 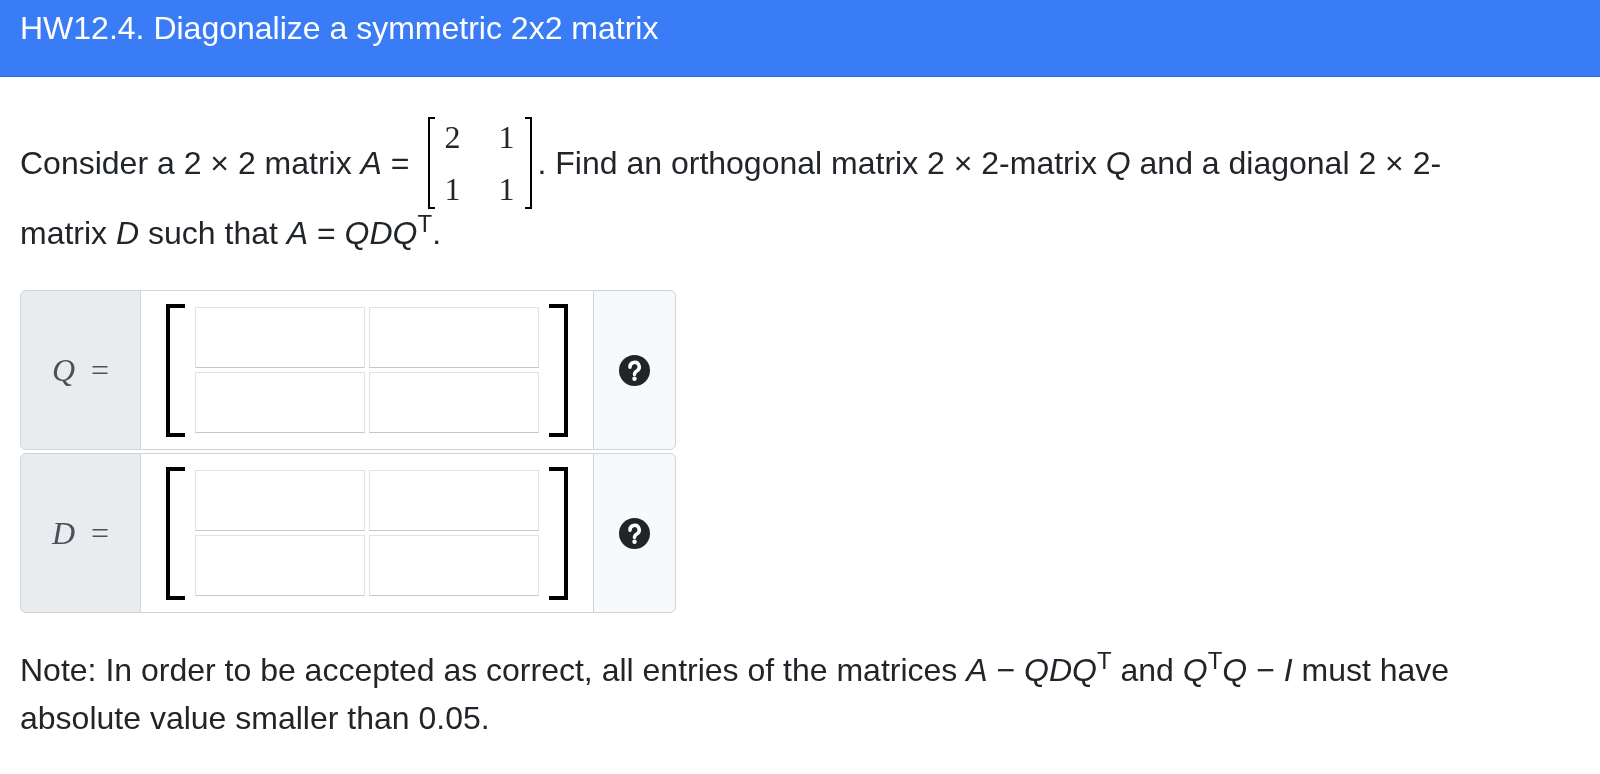 I want to click on matrix-label: Q =, so click(x=80, y=370).